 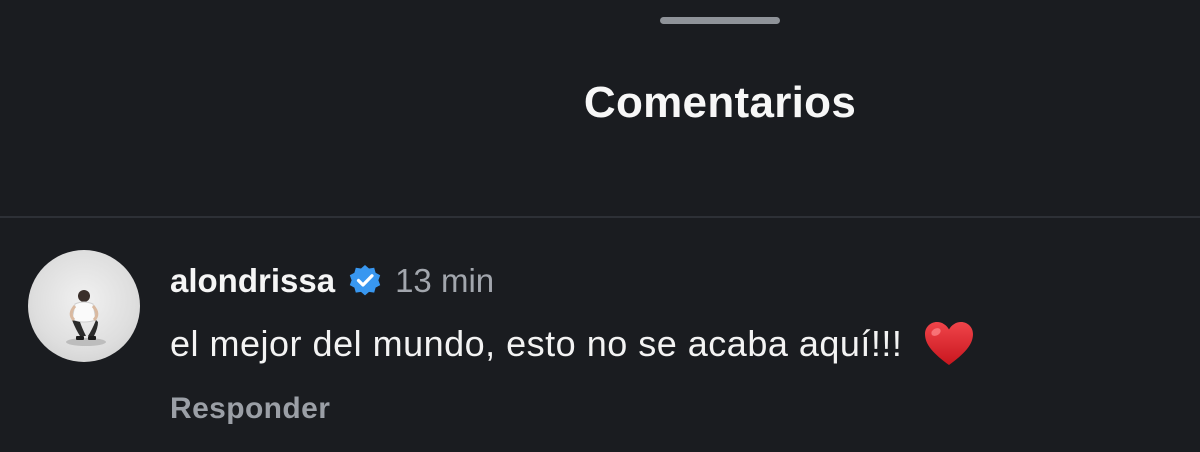 I want to click on avatar-photo, so click(x=86, y=318).